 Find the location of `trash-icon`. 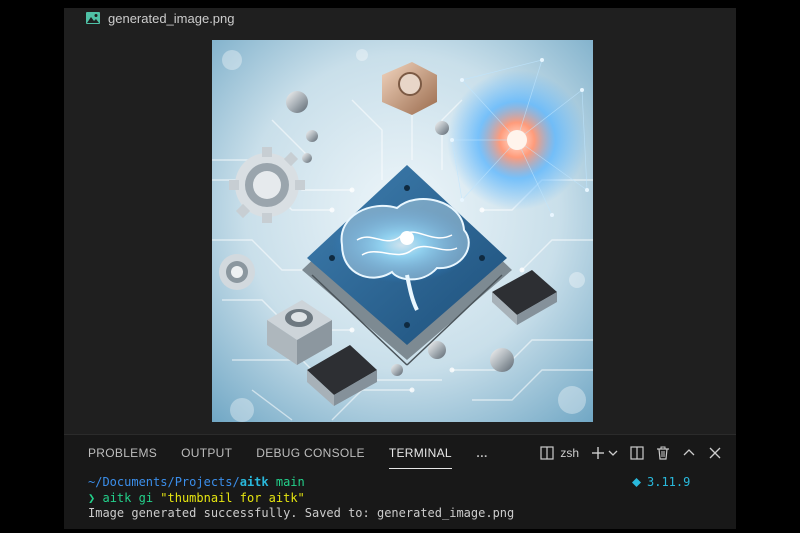

trash-icon is located at coordinates (663, 453).